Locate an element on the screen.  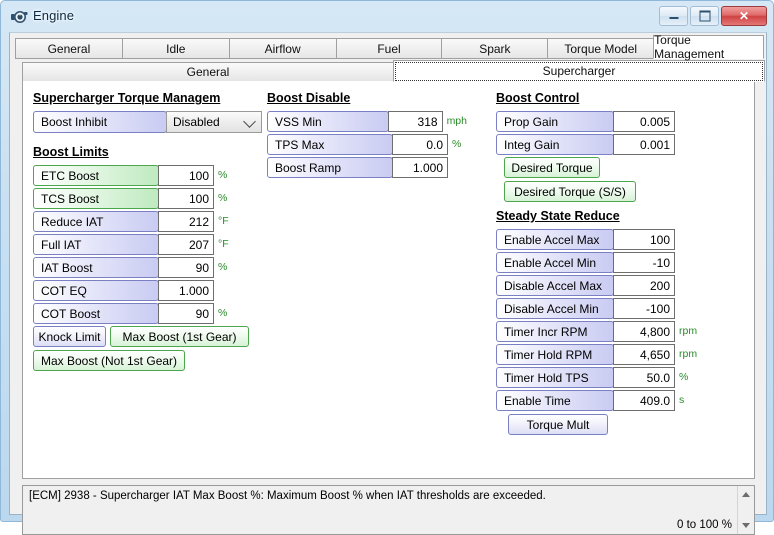
tcs-boost-label: TCS Boost is located at coordinates (96, 198).